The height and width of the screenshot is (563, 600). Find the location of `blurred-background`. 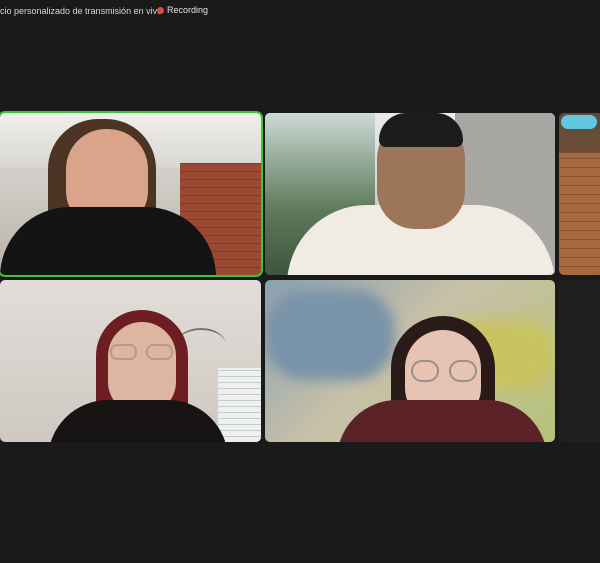

blurred-background is located at coordinates (330, 335).